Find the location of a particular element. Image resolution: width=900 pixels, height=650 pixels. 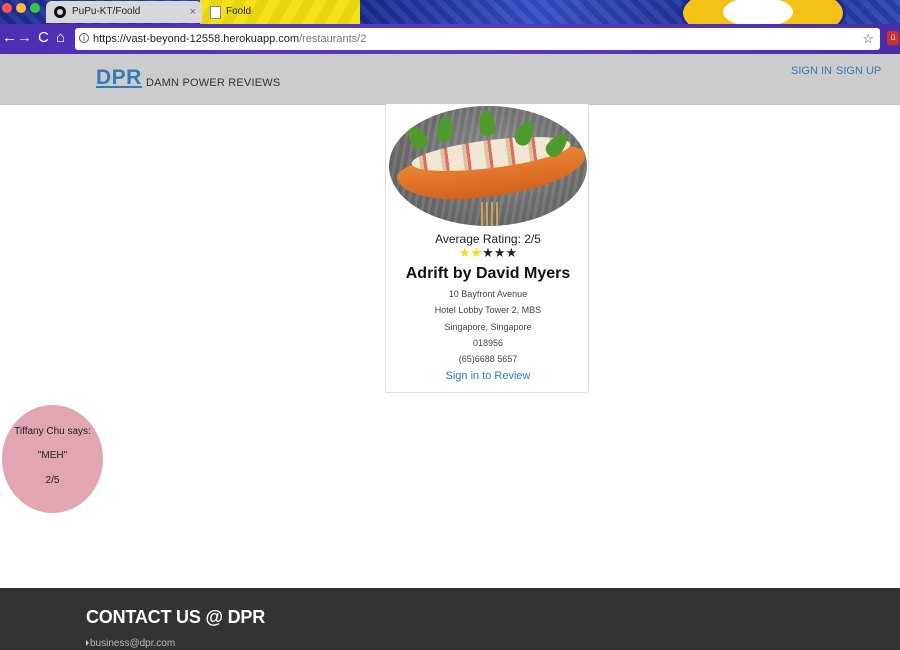

footer-email: business@dpr.com is located at coordinates (132, 643).